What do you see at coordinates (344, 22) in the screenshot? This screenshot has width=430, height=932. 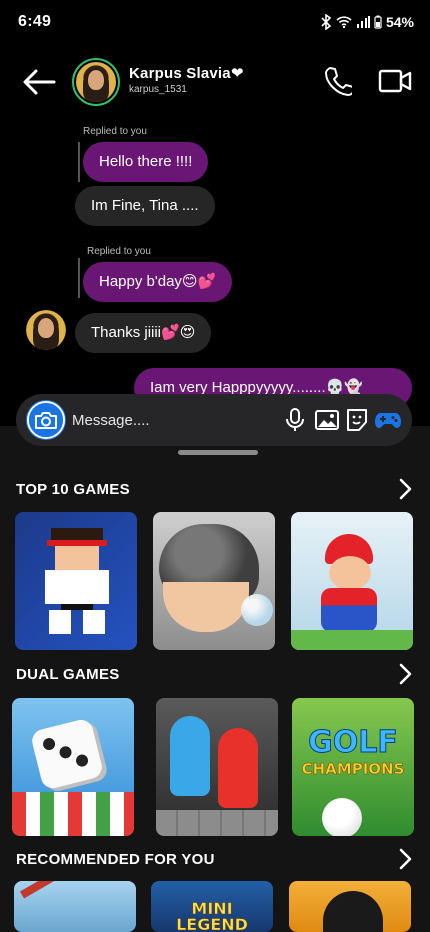 I see `wifi-icon` at bounding box center [344, 22].